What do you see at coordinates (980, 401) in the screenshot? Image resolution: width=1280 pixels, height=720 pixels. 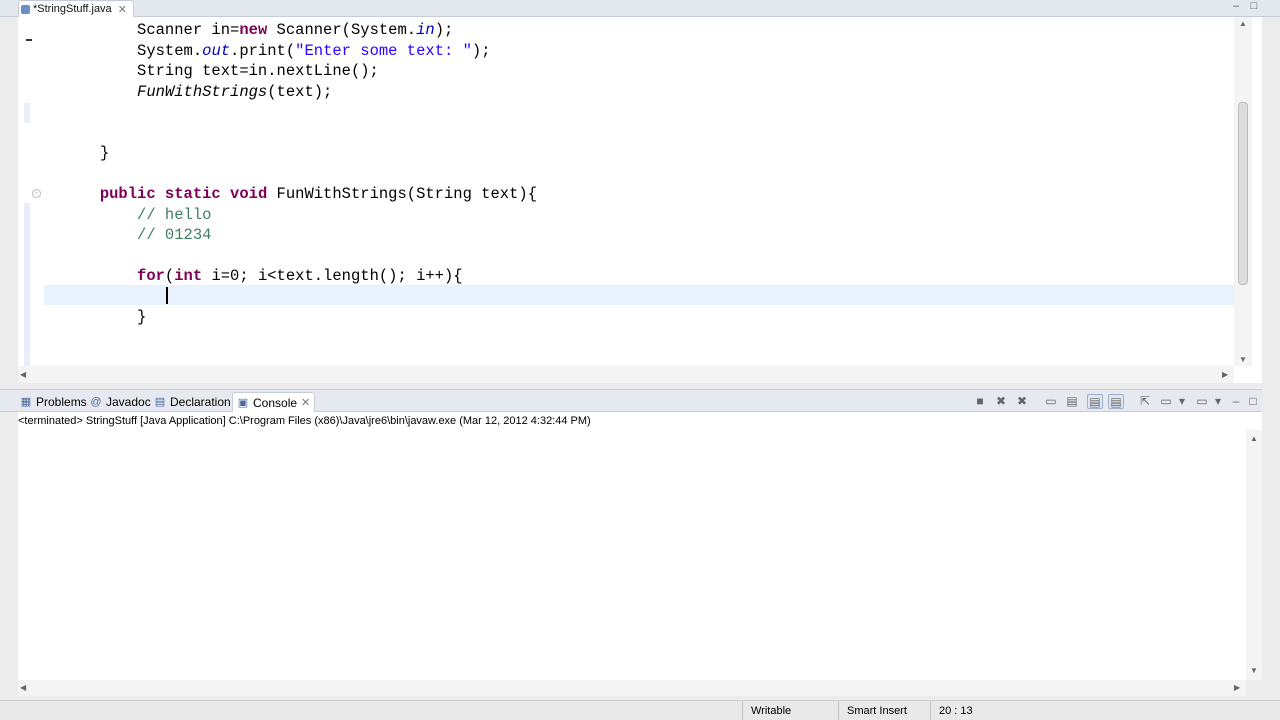 I see `terminate-icon: ■` at bounding box center [980, 401].